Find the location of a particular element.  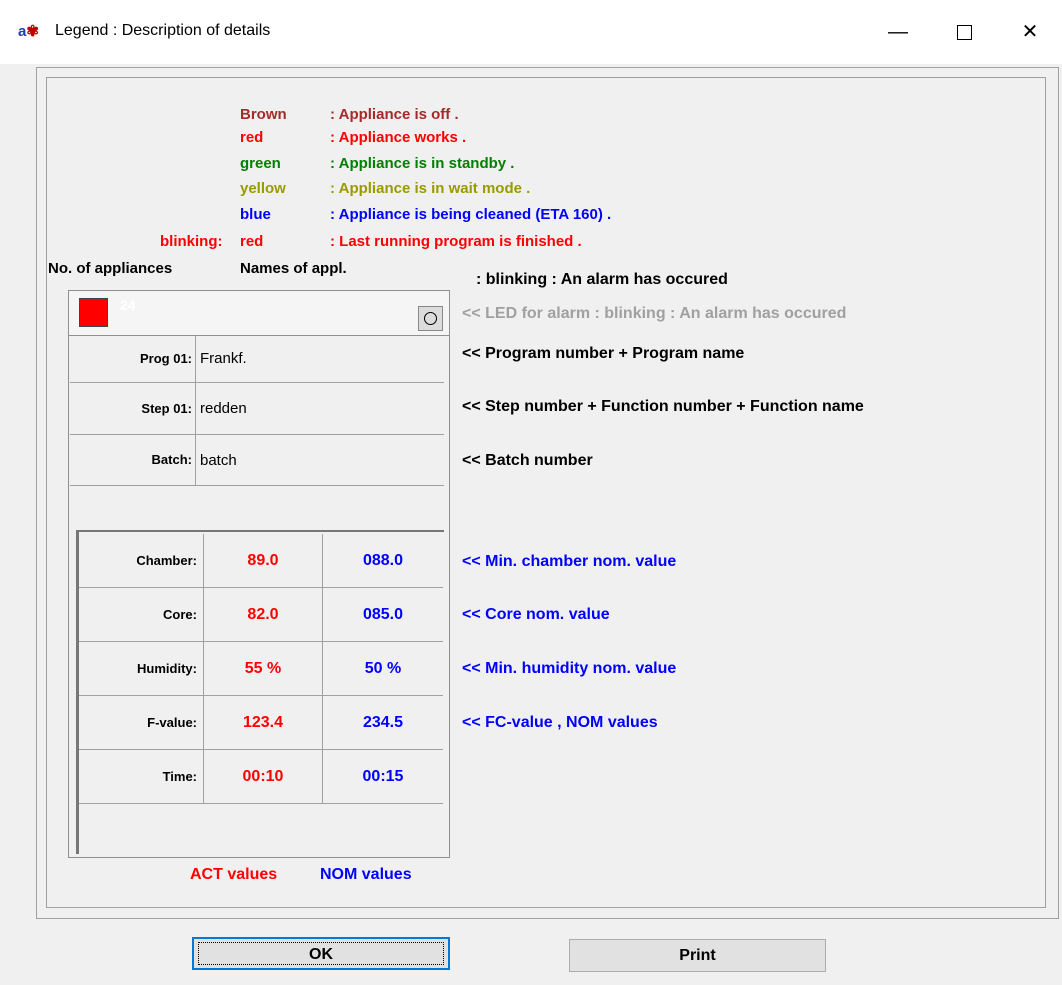

humidity-label: Humidity: is located at coordinates (141, 668).